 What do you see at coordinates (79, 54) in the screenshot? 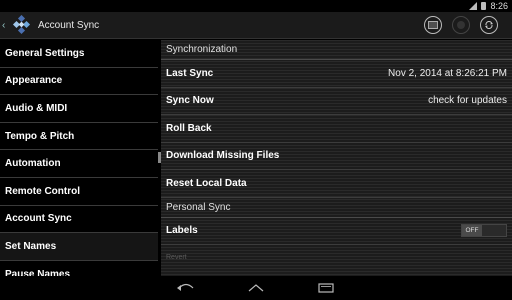
I see `sidebar-item-general-settings: General Settings` at bounding box center [79, 54].